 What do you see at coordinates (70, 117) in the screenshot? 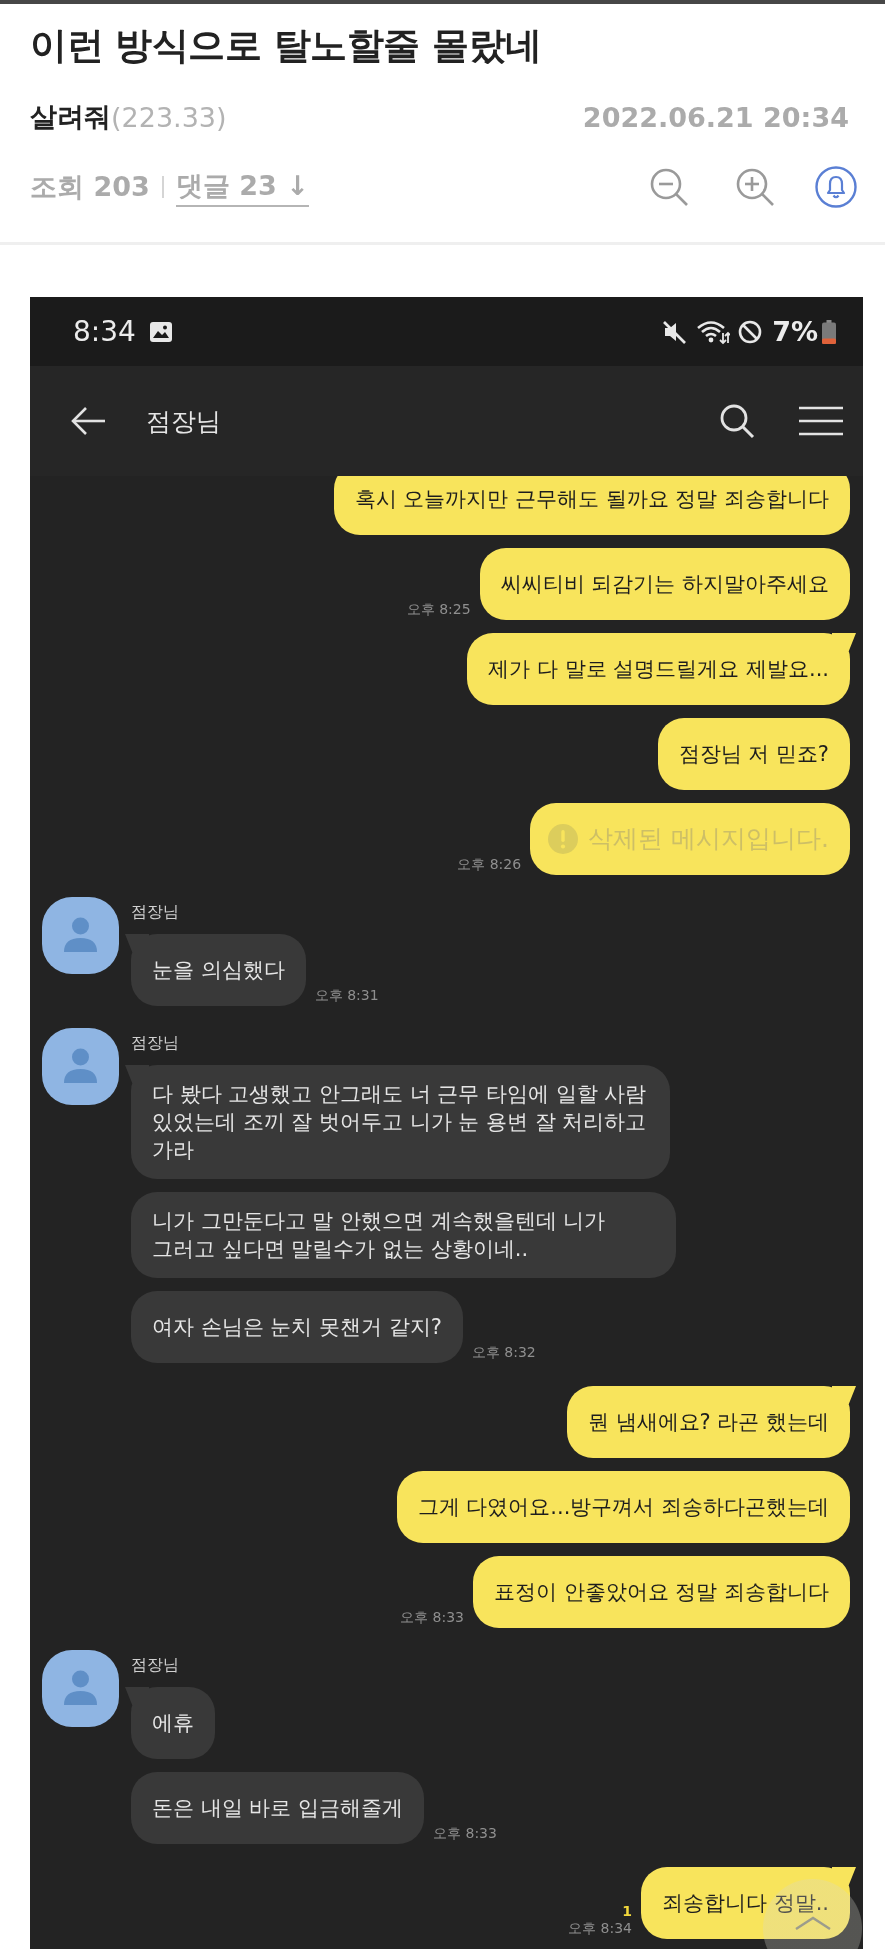
I see `author-name: 살려줘` at bounding box center [70, 117].